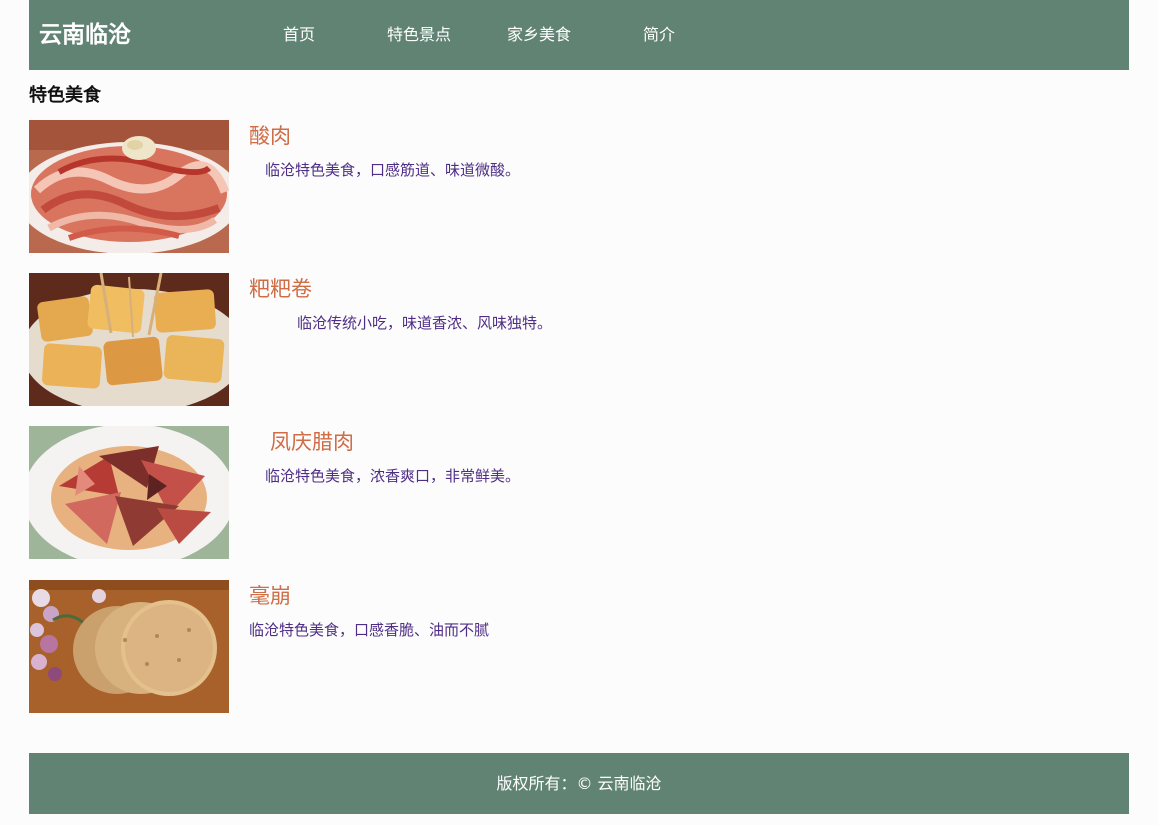  What do you see at coordinates (270, 596) in the screenshot?
I see `food-name: 毫崩` at bounding box center [270, 596].